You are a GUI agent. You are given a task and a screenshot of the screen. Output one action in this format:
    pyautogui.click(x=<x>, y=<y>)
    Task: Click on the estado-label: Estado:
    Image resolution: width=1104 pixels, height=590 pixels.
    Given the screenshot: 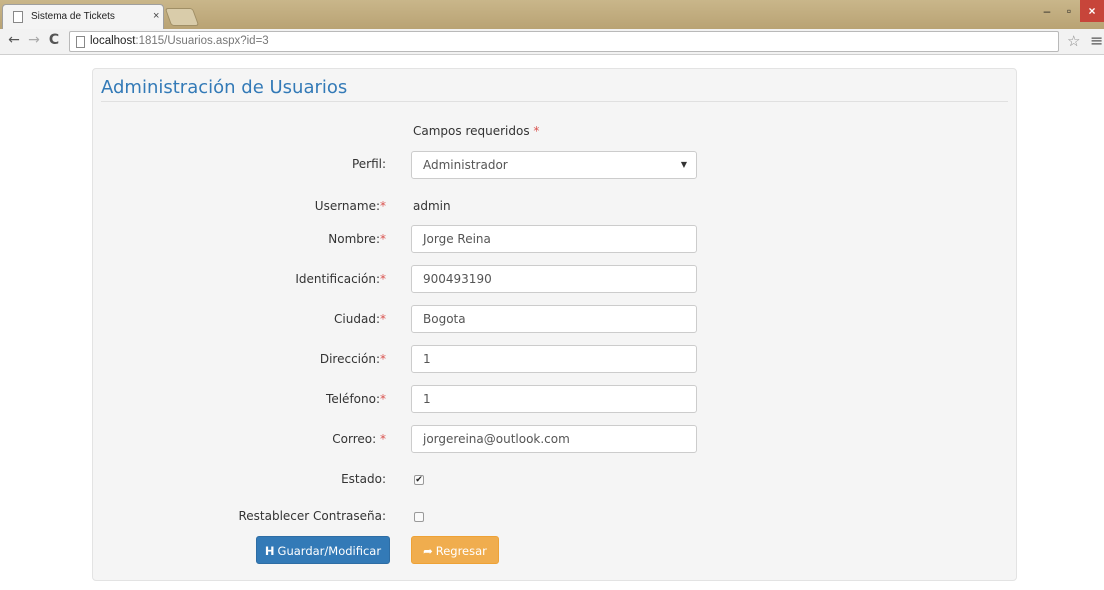 What is the action you would take?
    pyautogui.click(x=363, y=479)
    